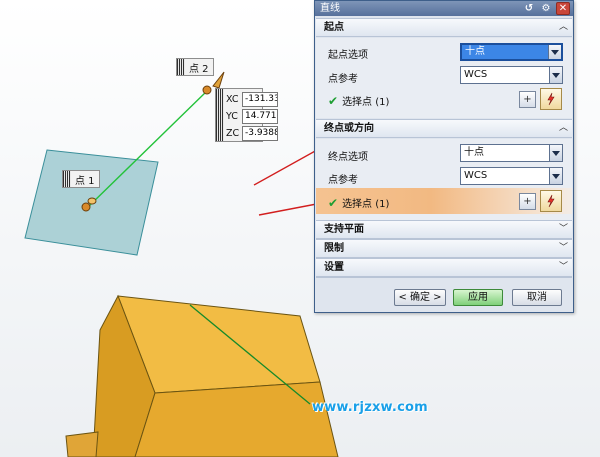  What do you see at coordinates (444, 229) in the screenshot?
I see `section-support-plane-header: 支持平面 ﹀` at bounding box center [444, 229].